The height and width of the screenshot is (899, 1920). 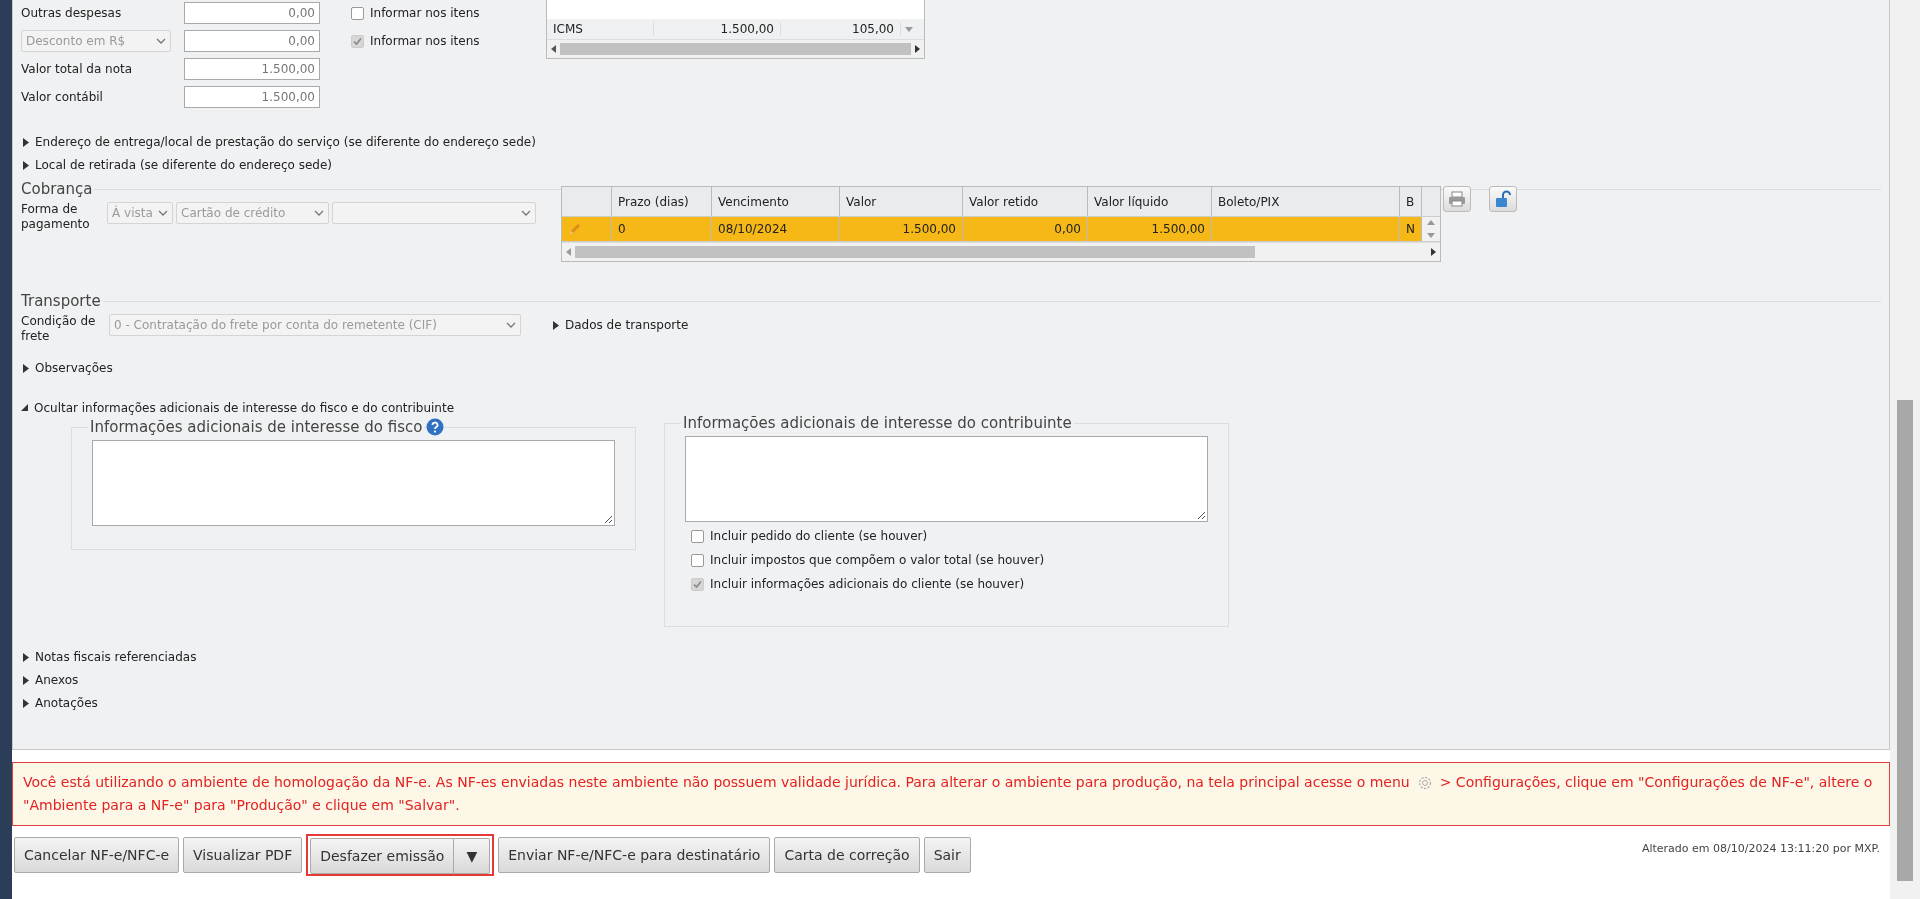 I want to click on grid-row: 0 08/10/2024 1.500,00 0,00 1.500,00 N, so click(x=1001, y=229).